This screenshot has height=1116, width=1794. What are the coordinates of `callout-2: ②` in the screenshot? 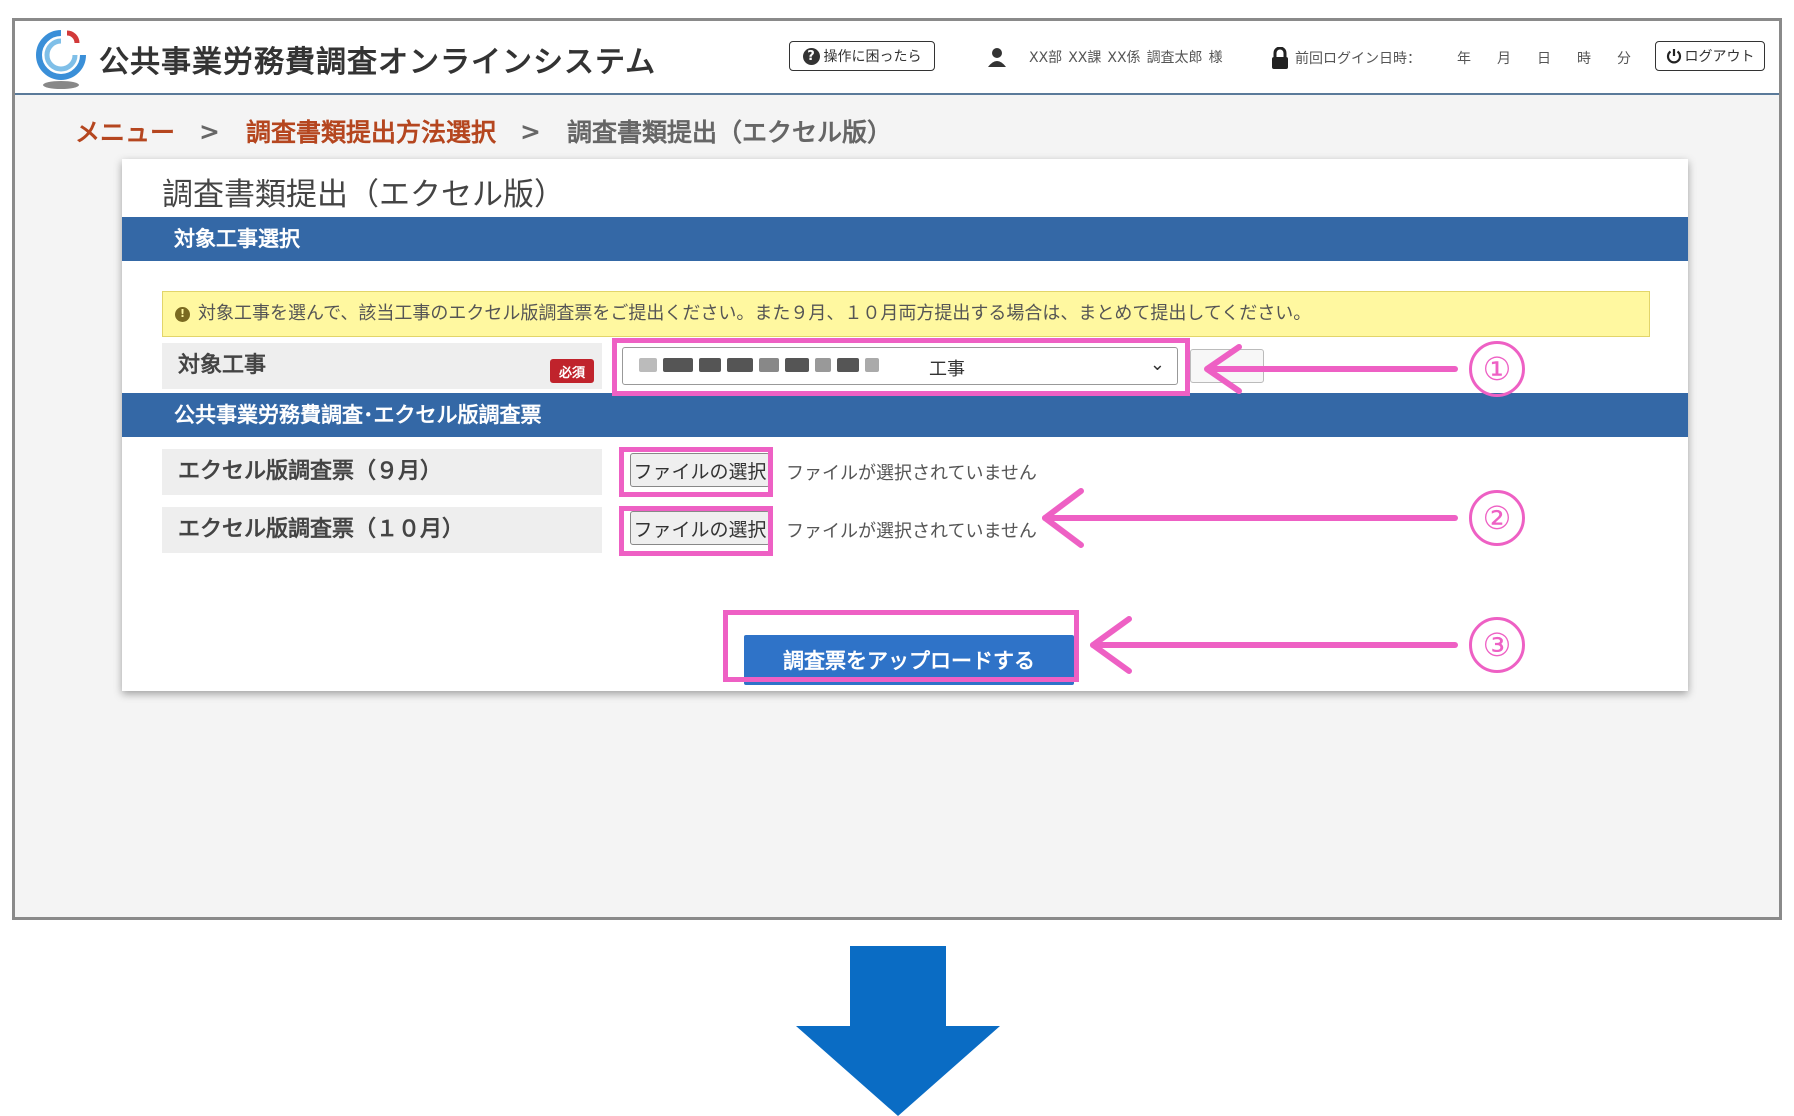 It's located at (1497, 518).